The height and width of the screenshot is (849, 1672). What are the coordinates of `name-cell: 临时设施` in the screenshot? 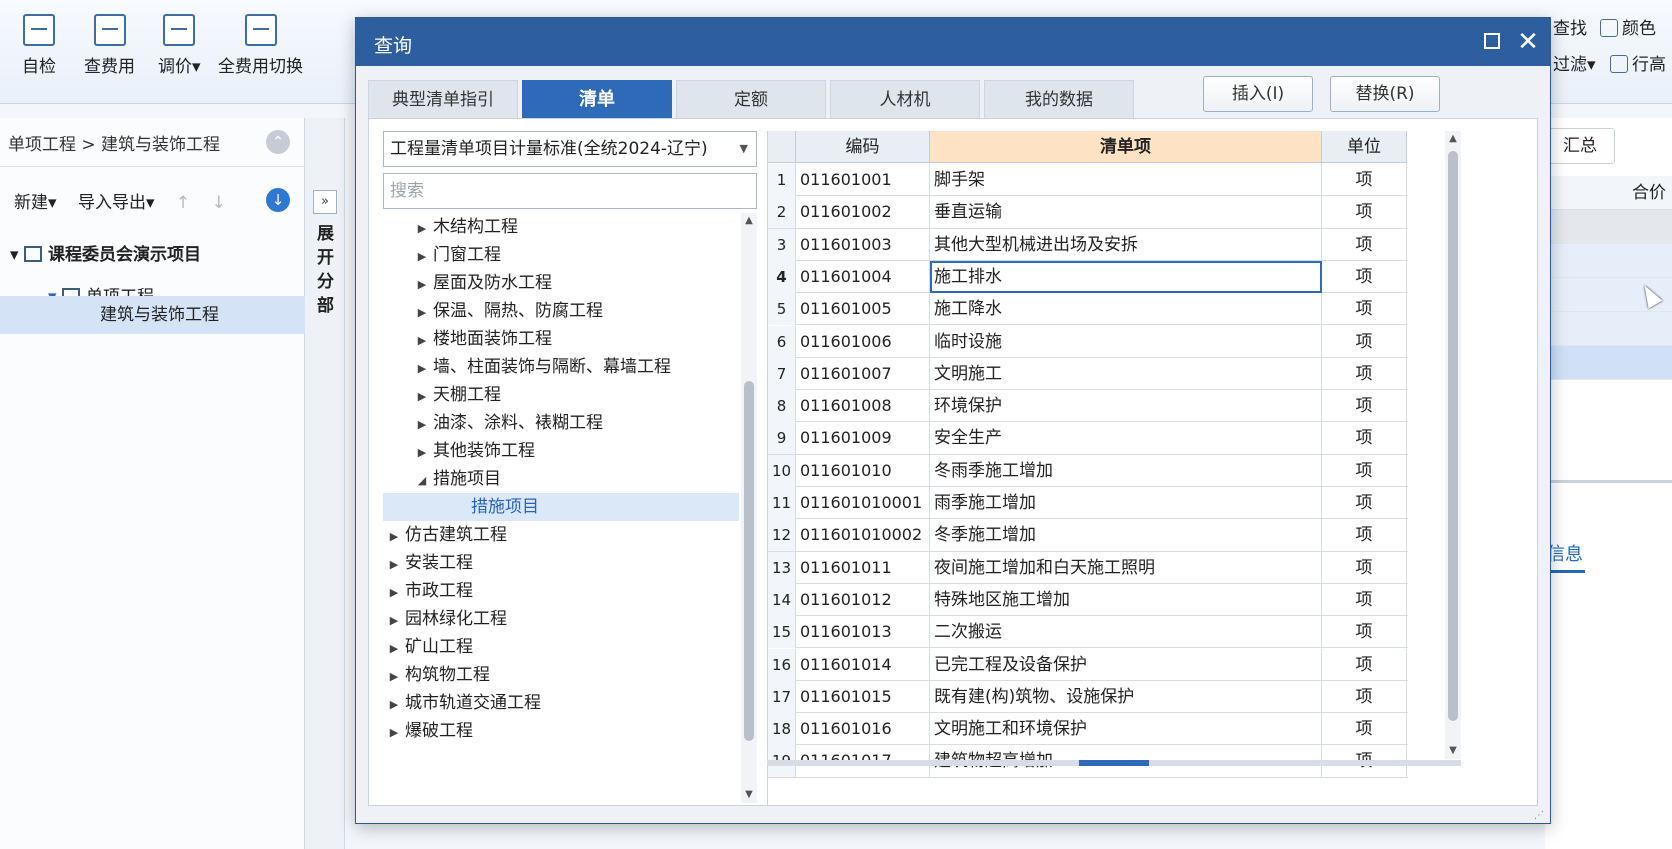 It's located at (1126, 341).